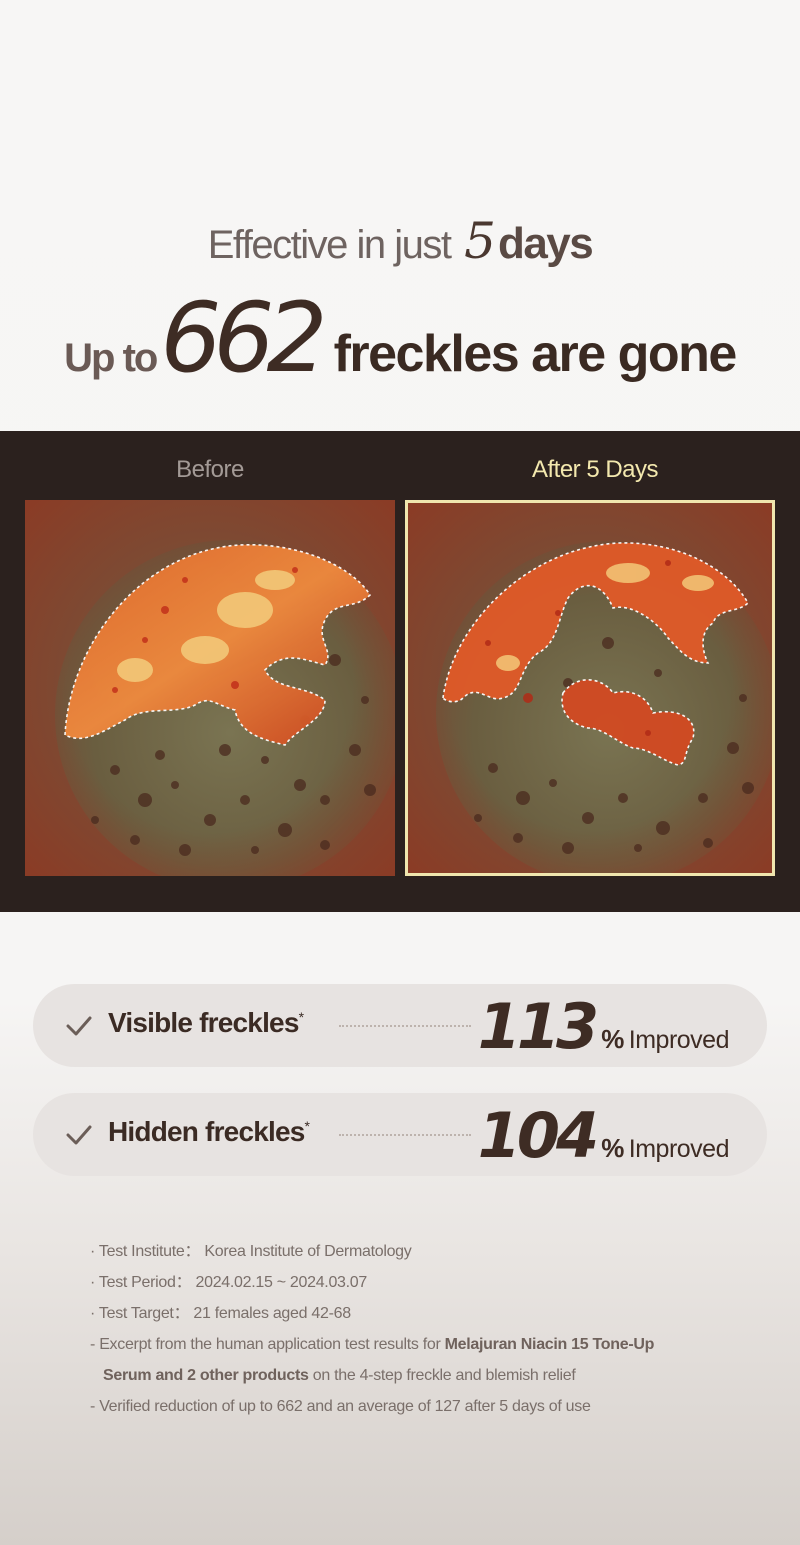  Describe the element at coordinates (281, 1282) in the screenshot. I see `note-value: 2024.02.15 ~ 2024.03.07` at that location.